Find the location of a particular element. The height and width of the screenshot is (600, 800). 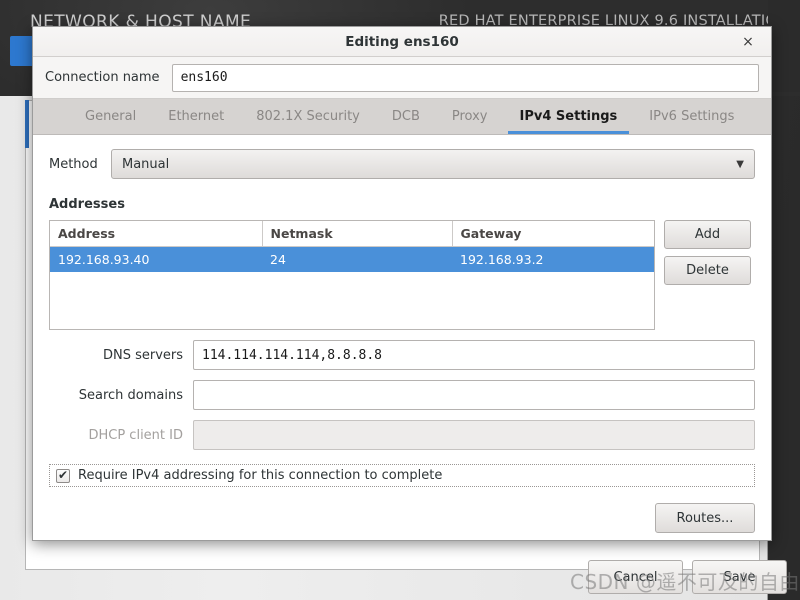

connection-name-input: ens160 is located at coordinates (465, 77).